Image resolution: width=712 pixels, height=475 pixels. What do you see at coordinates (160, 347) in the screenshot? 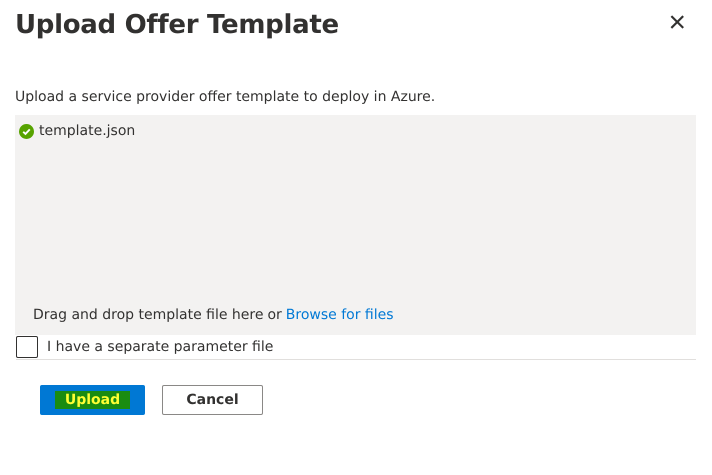
I see `checkbox-label: I have a separate parameter file` at bounding box center [160, 347].